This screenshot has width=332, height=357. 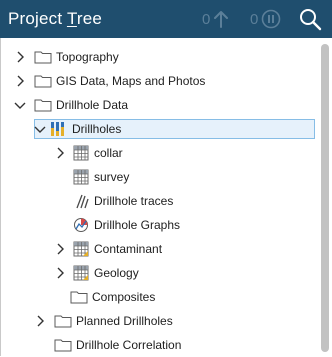 I want to click on search-icon, so click(x=310, y=19).